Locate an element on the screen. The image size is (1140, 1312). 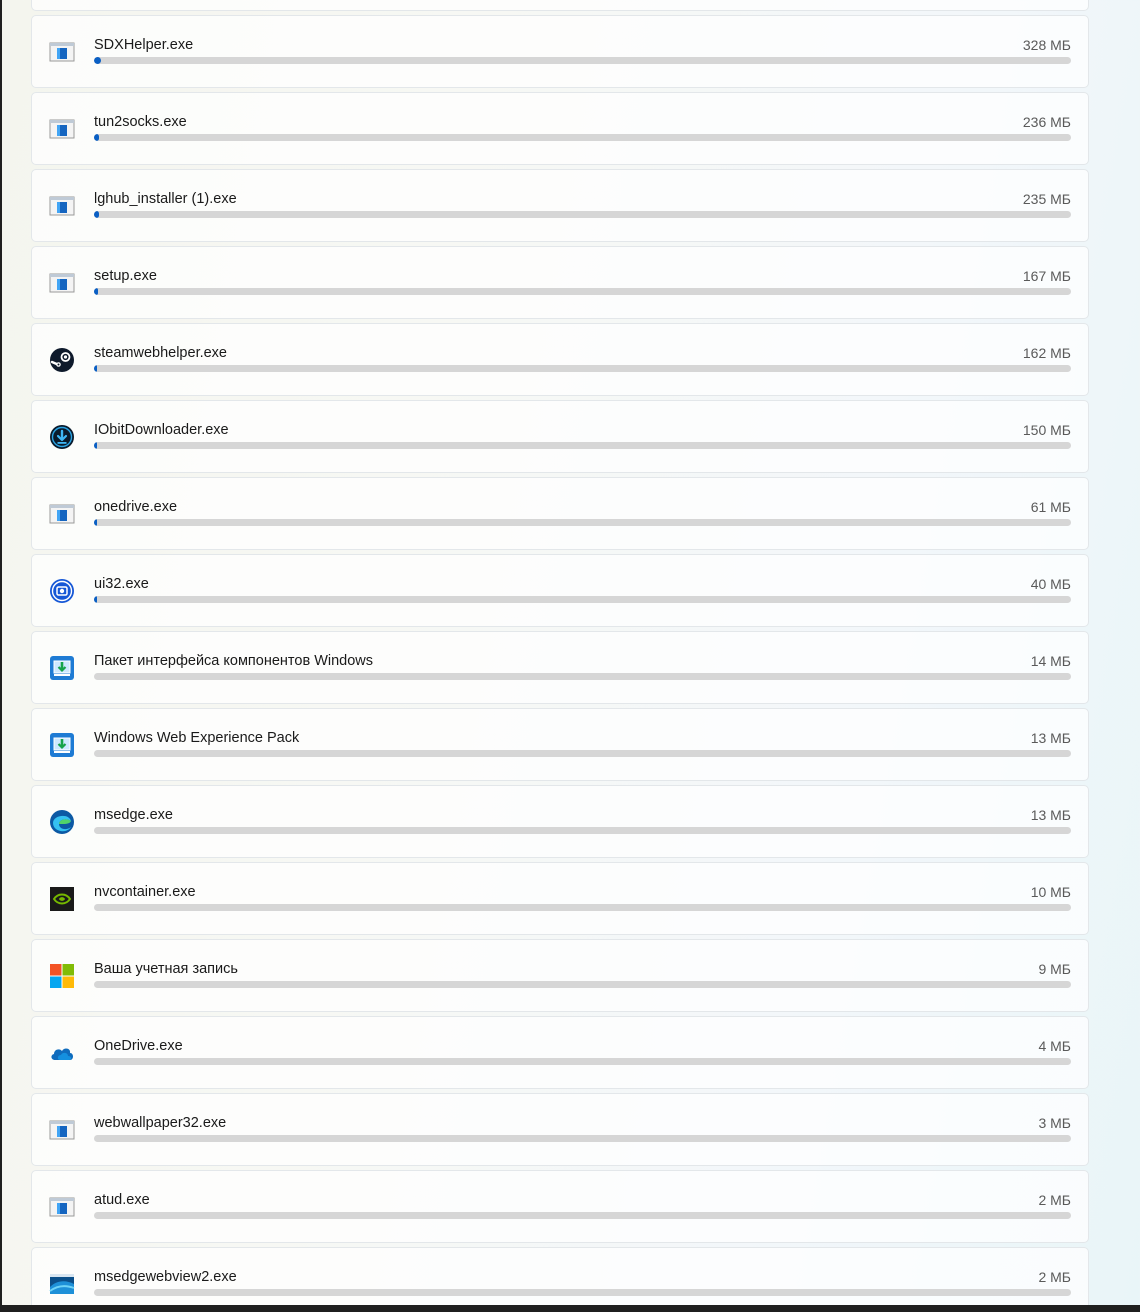
app-usage-item: steamwebhelper.exe 162 МБ is located at coordinates (560, 359).